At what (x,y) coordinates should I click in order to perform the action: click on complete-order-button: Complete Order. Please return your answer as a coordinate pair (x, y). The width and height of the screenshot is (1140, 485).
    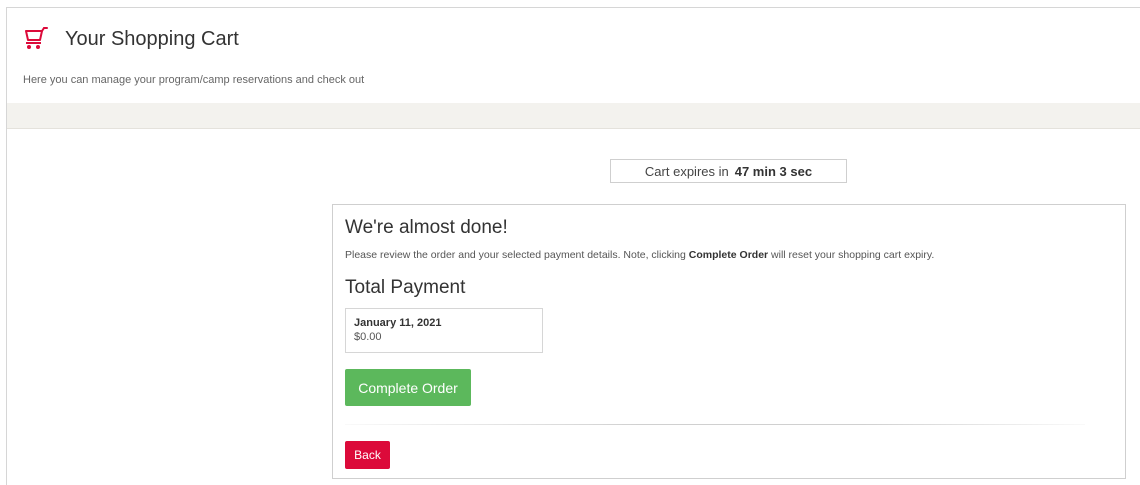
    Looking at the image, I should click on (408, 387).